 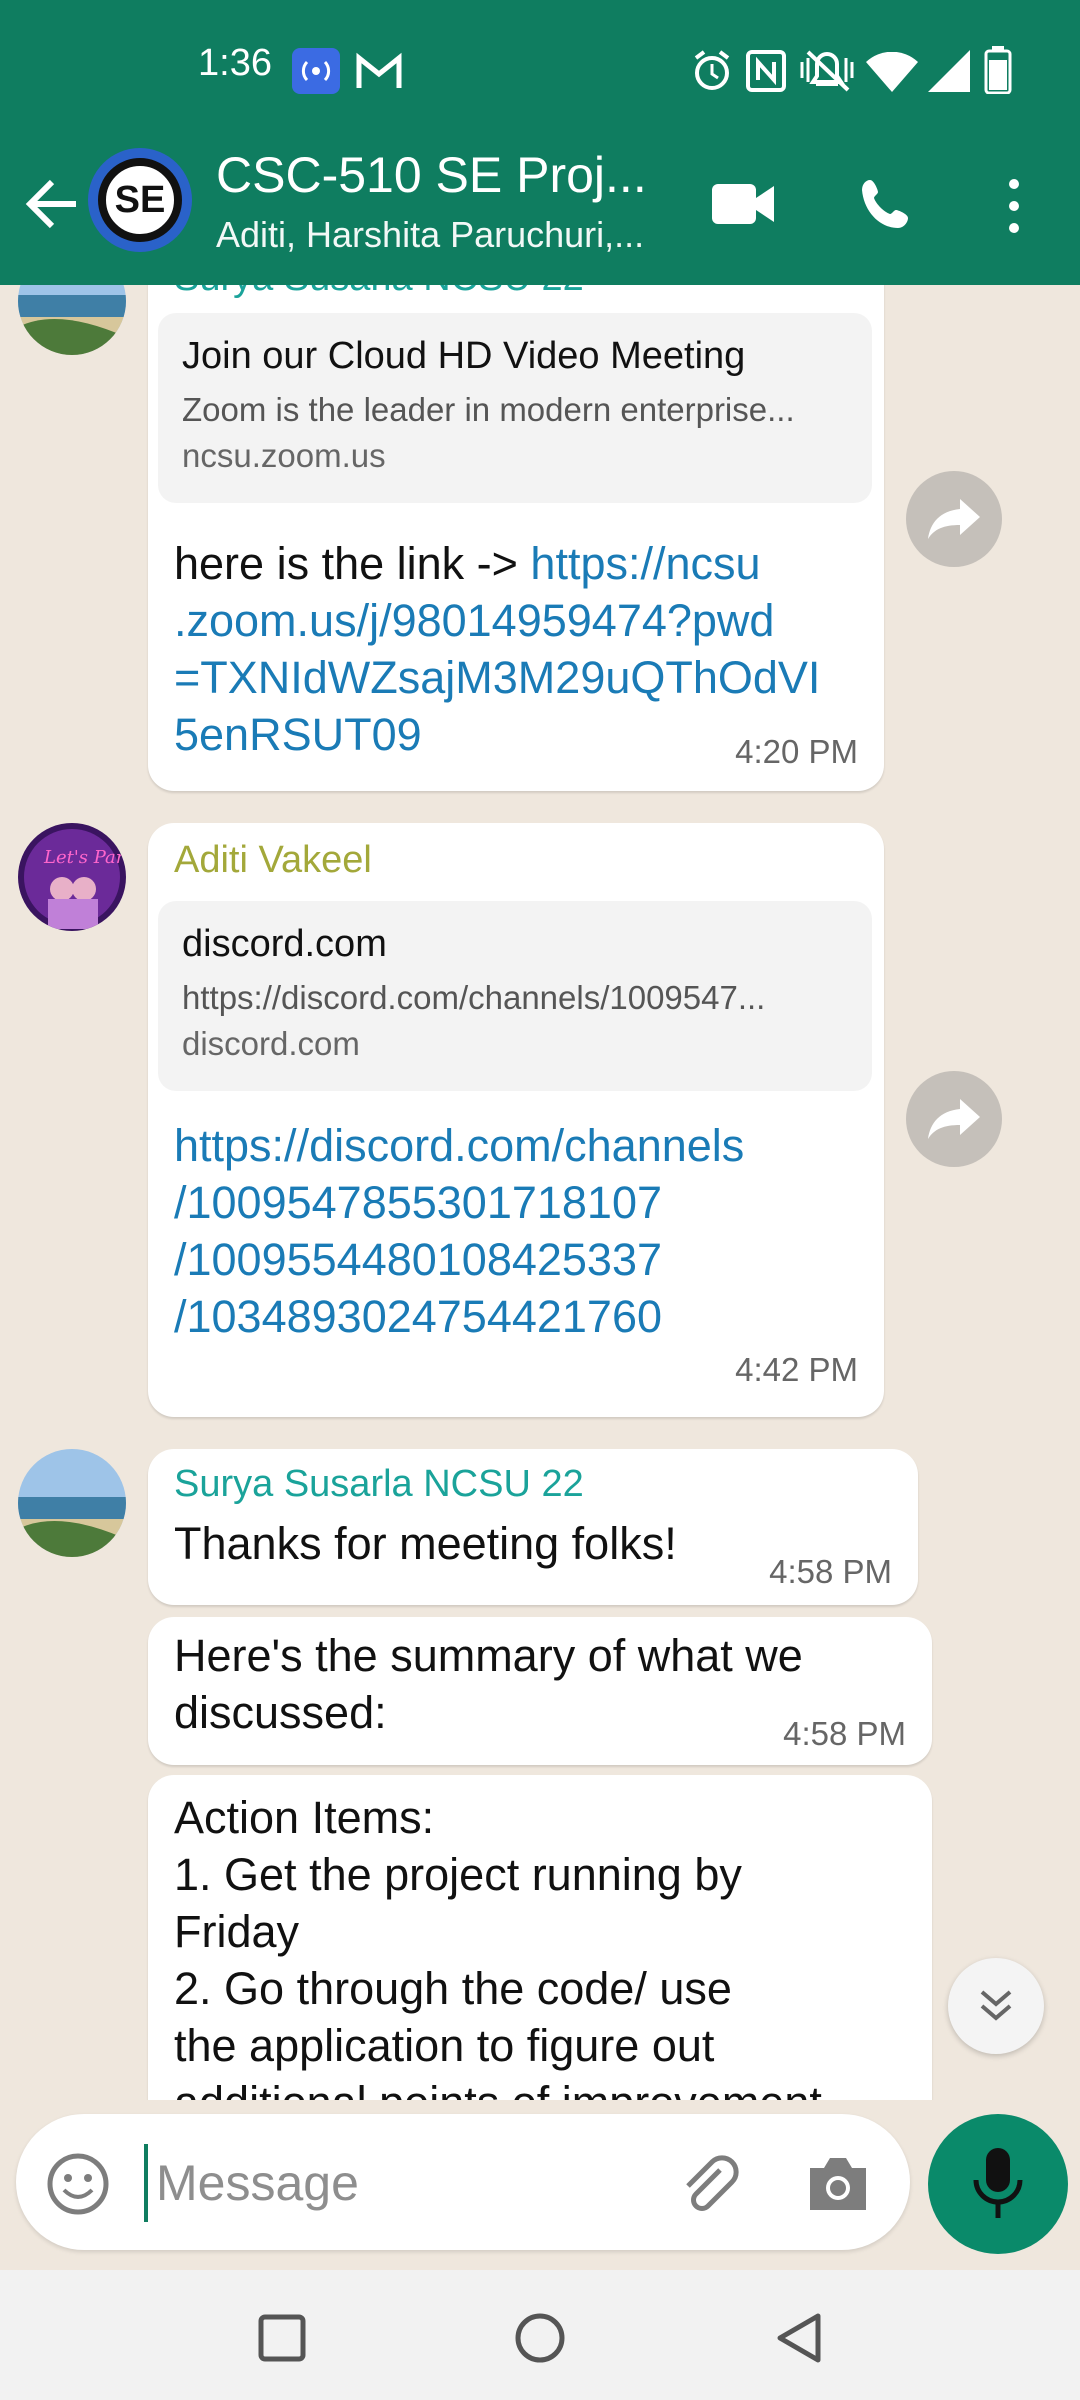 What do you see at coordinates (284, 944) in the screenshot?
I see `link-preview-title: discord.com` at bounding box center [284, 944].